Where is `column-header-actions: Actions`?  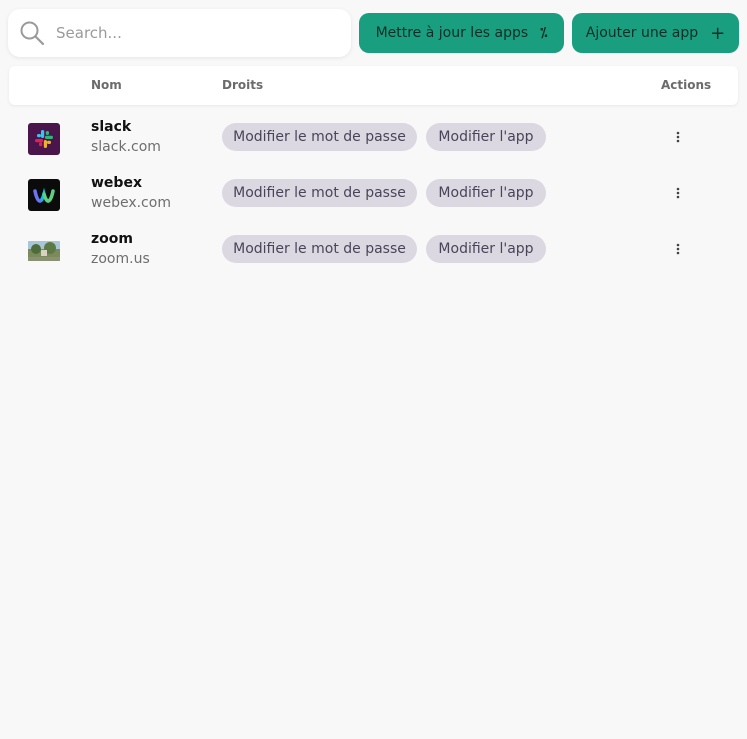
column-header-actions: Actions is located at coordinates (686, 85).